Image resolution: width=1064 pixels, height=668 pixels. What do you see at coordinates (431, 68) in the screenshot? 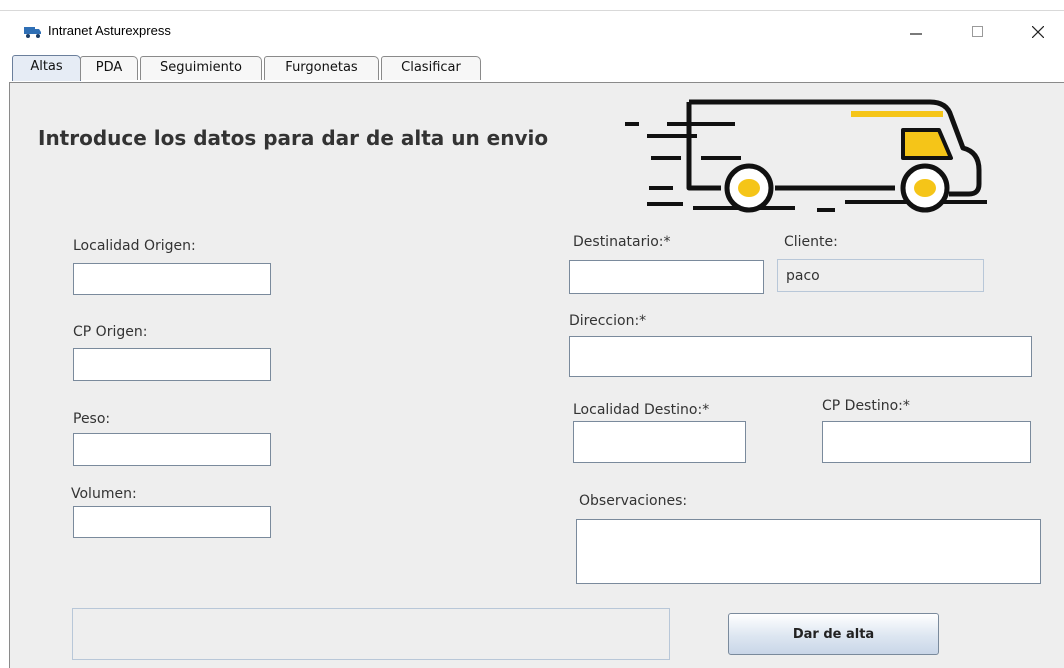
I see `tab-clasificar: Clasificar` at bounding box center [431, 68].